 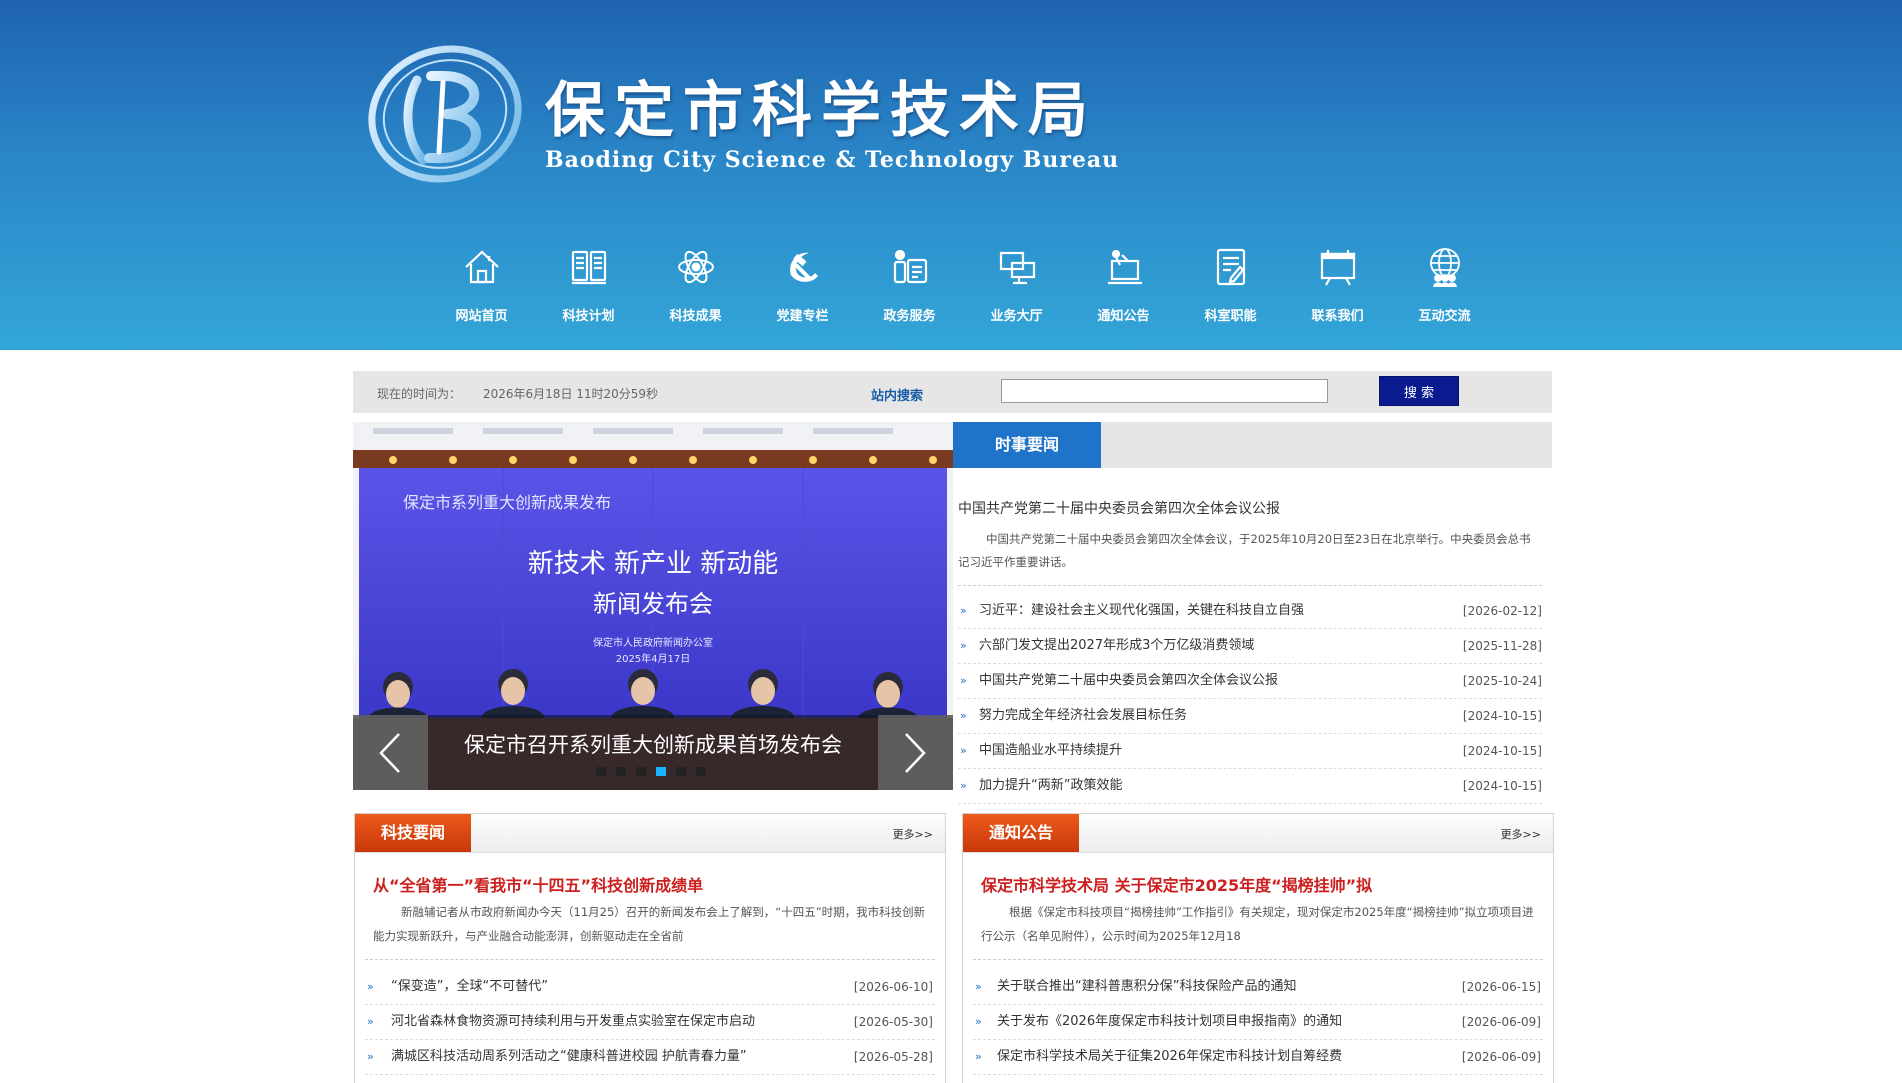 I want to click on news-item-title: 六部门发文提出2027年形成3个万亿级消费领域, so click(x=1116, y=646).